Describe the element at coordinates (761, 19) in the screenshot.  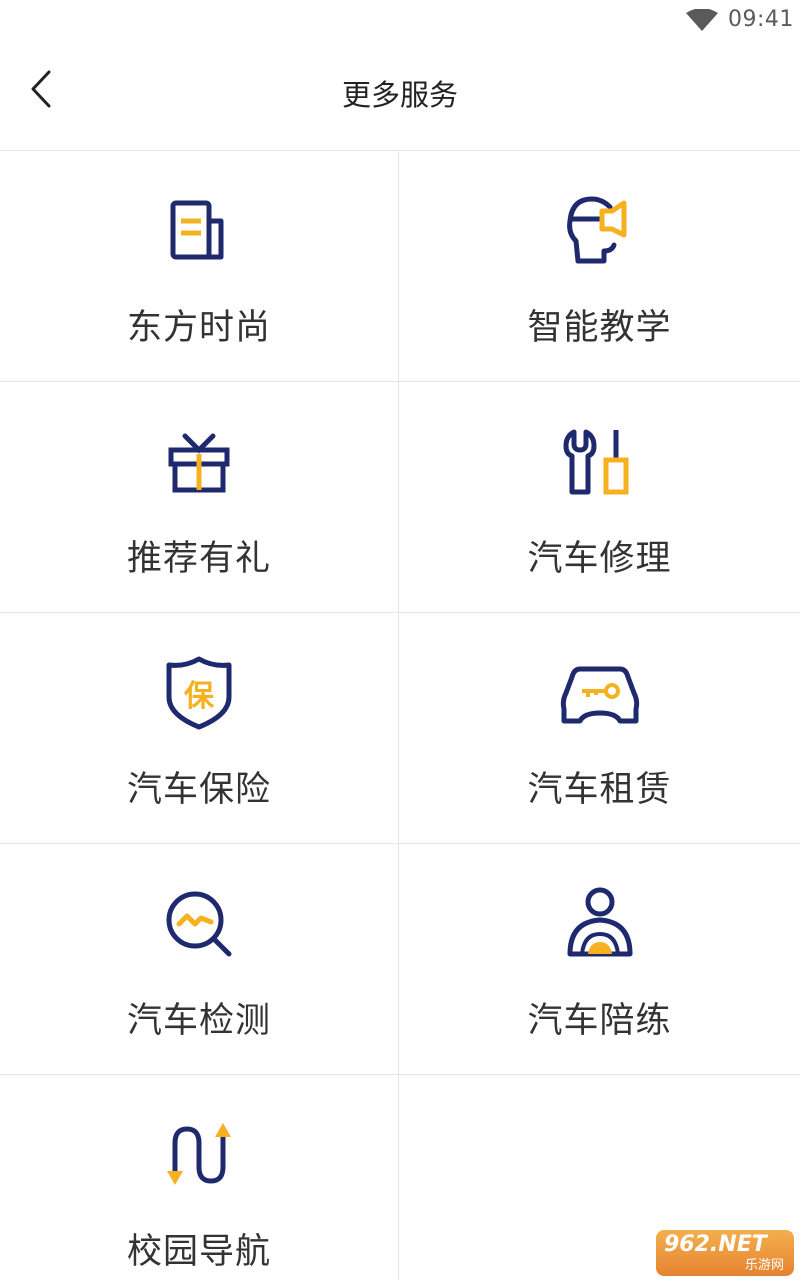
I see `clock: 09:41` at that location.